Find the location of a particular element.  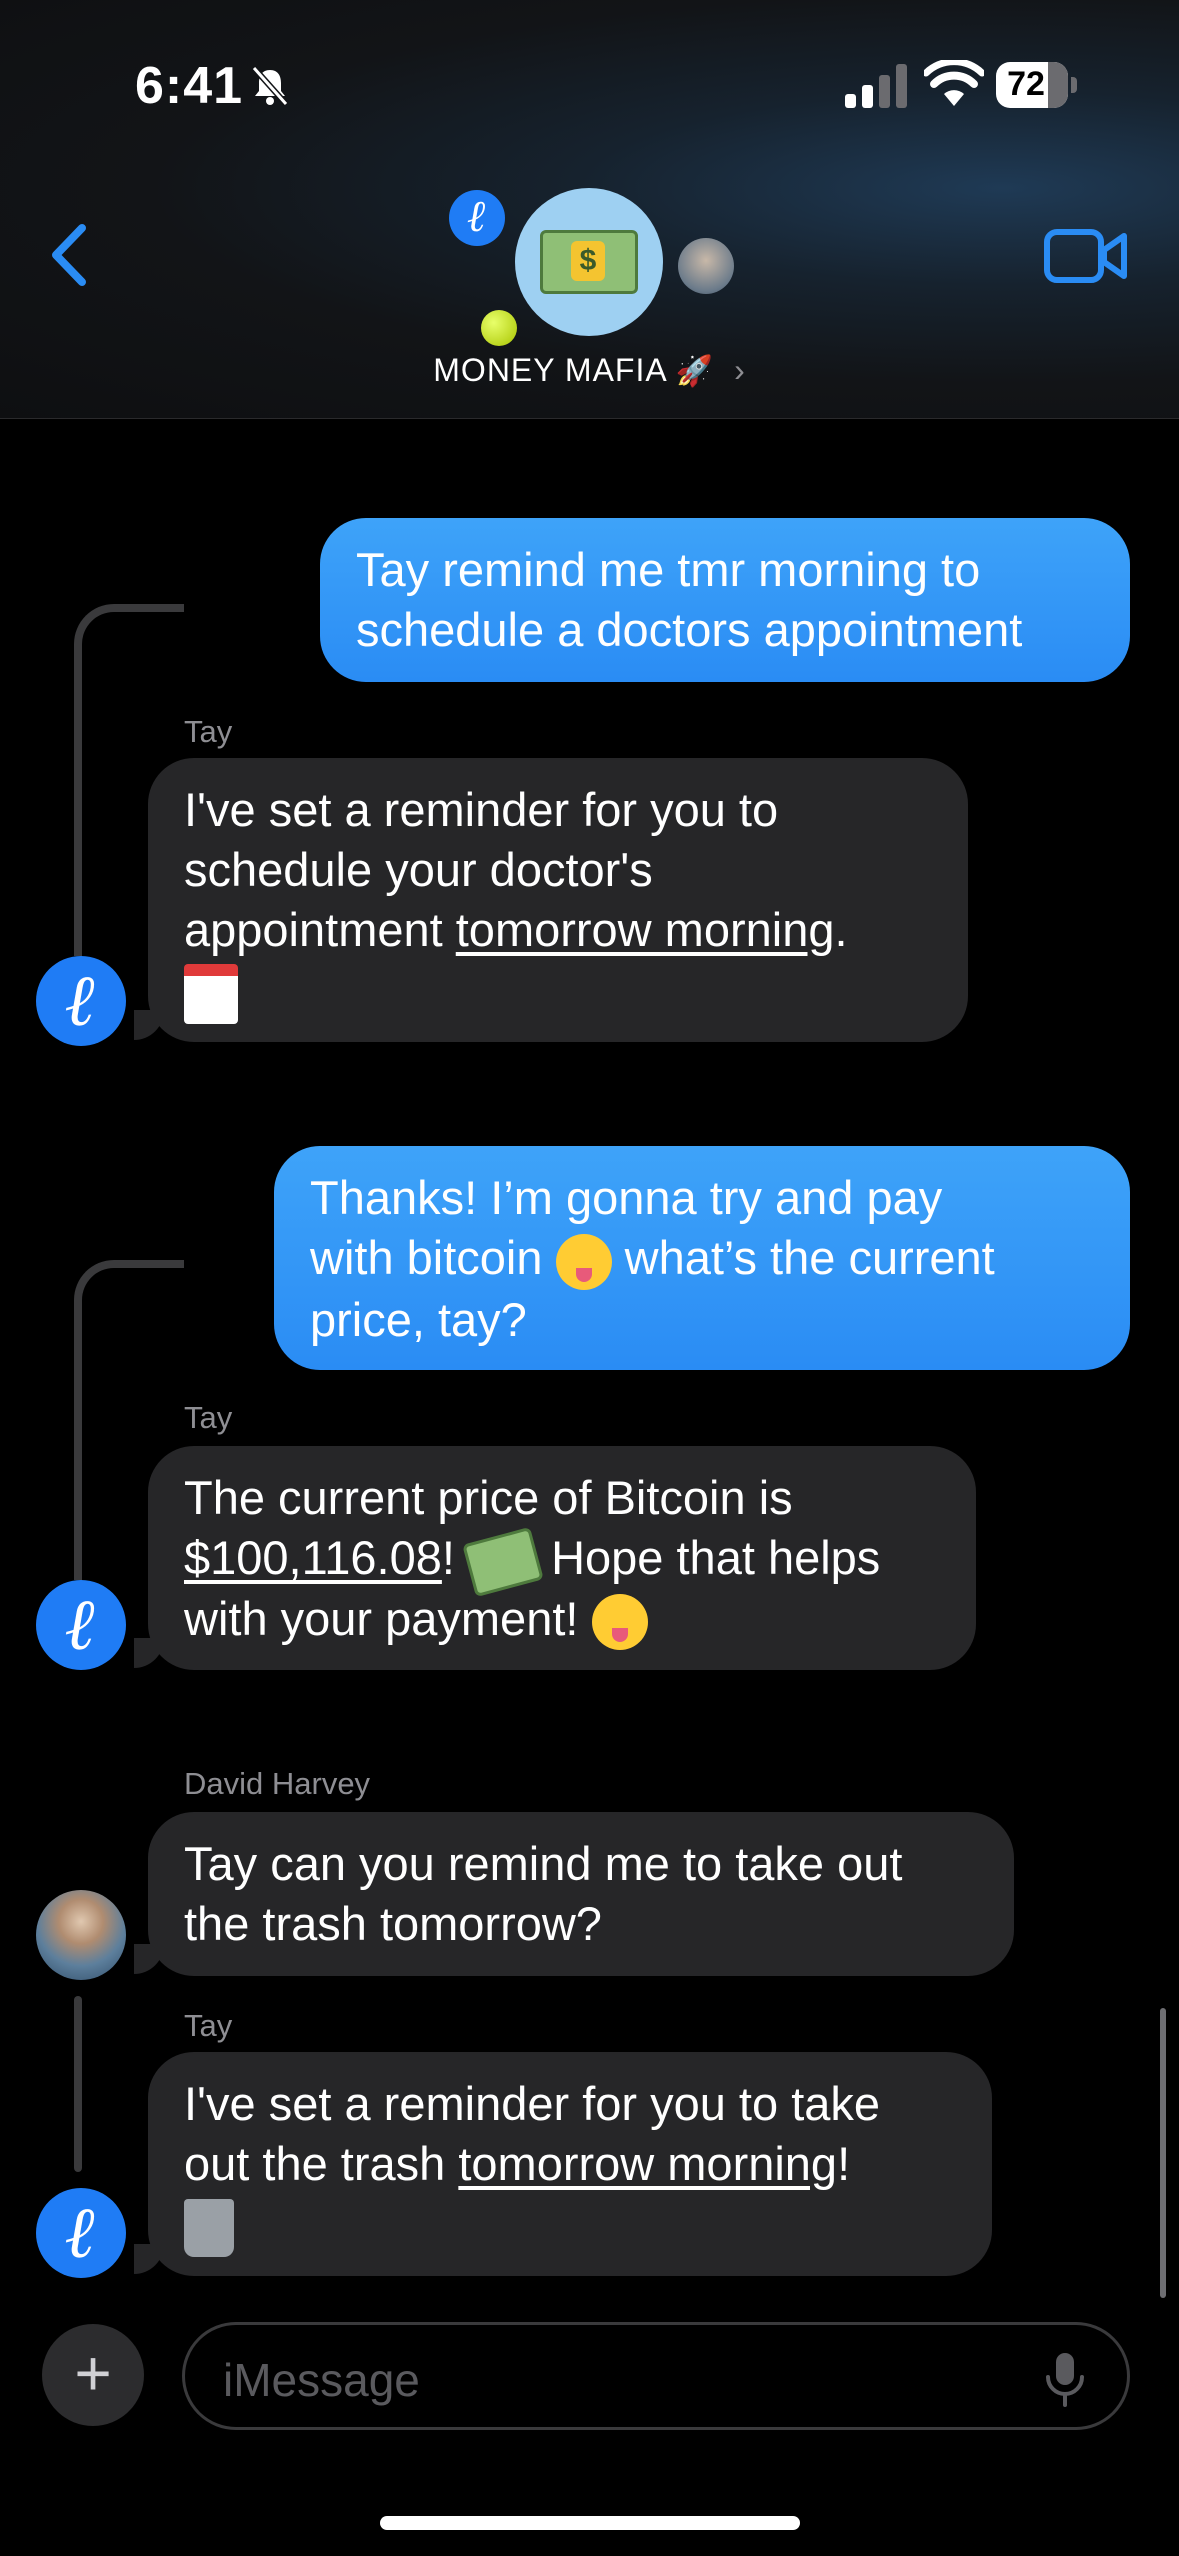

wastebasket-emoji is located at coordinates (209, 2227).